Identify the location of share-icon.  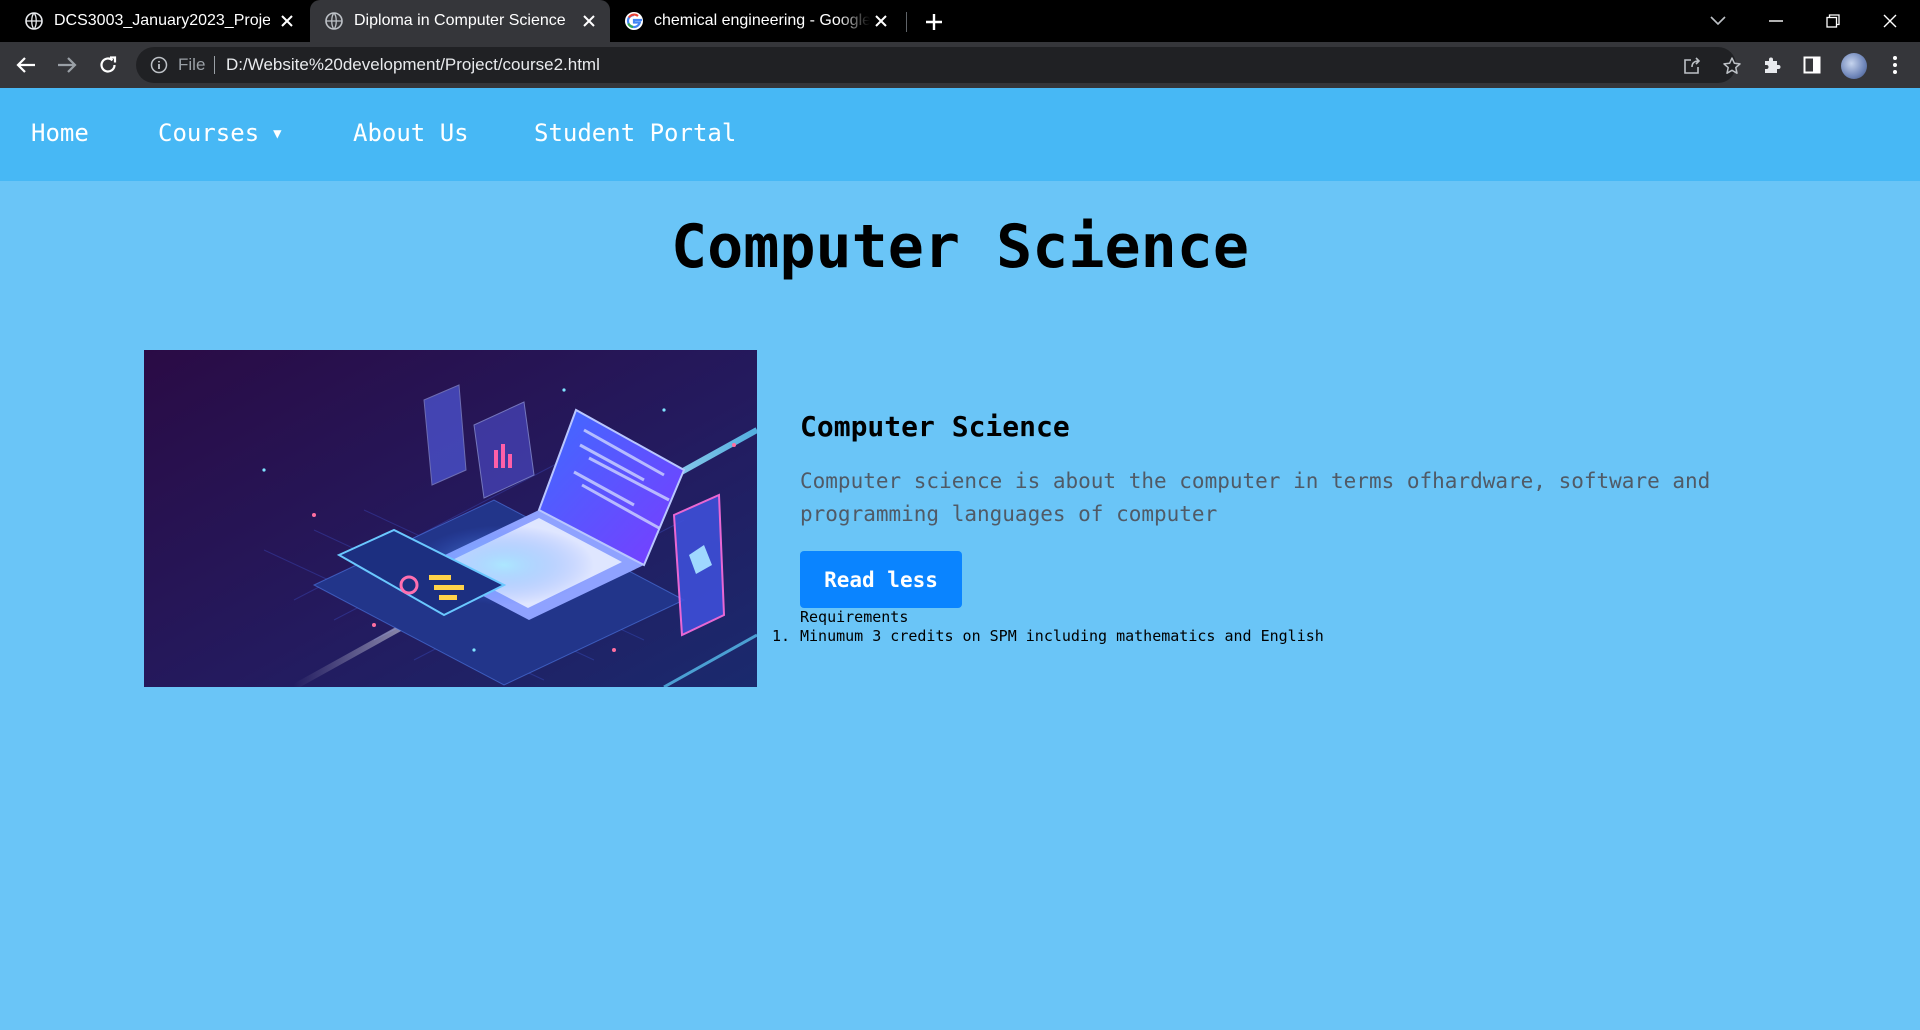
(1692, 65).